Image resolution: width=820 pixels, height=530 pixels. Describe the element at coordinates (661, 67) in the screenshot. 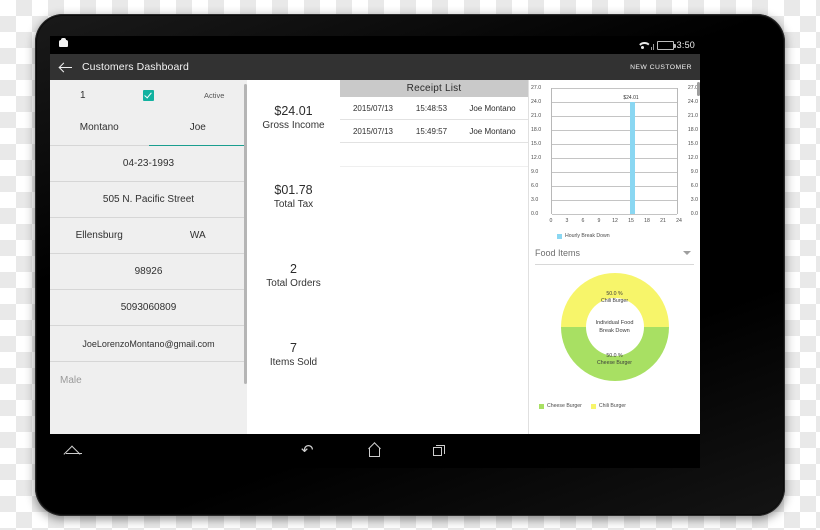

I see `new-customer-button: NEW CUSTOMER` at that location.